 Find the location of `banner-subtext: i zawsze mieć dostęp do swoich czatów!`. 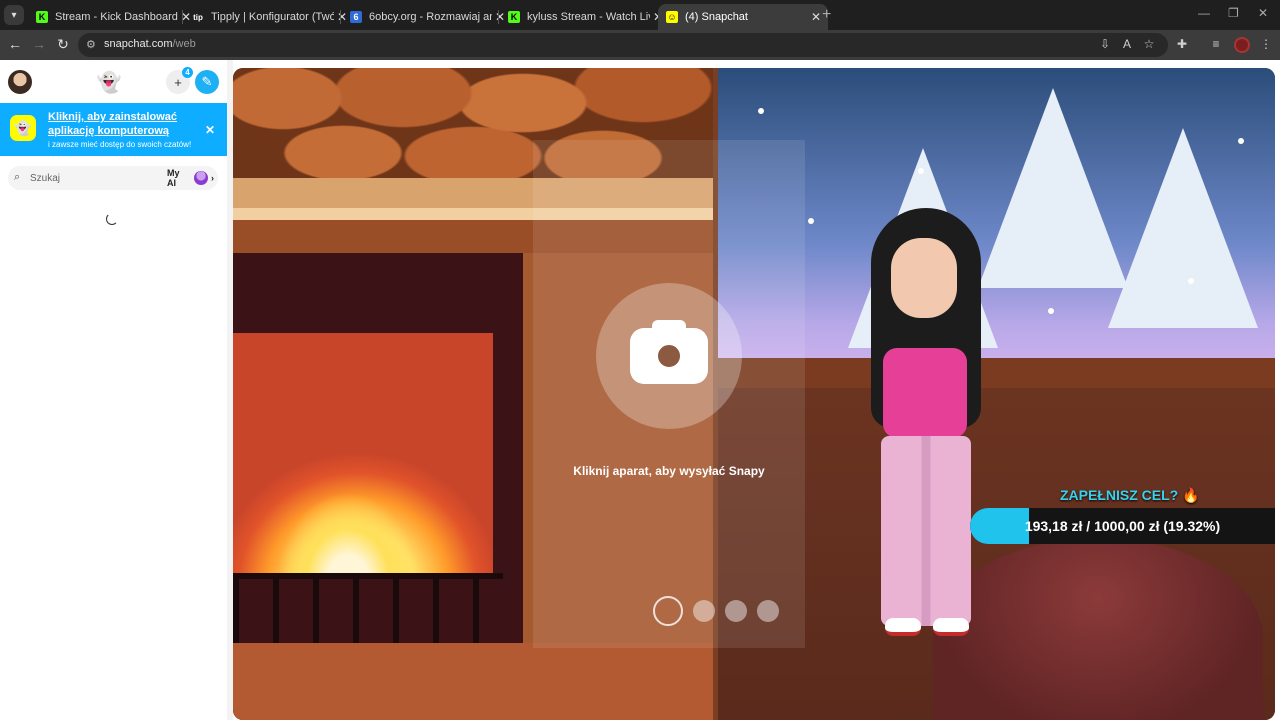

banner-subtext: i zawsze mieć dostęp do swoich czatów! is located at coordinates (120, 144).